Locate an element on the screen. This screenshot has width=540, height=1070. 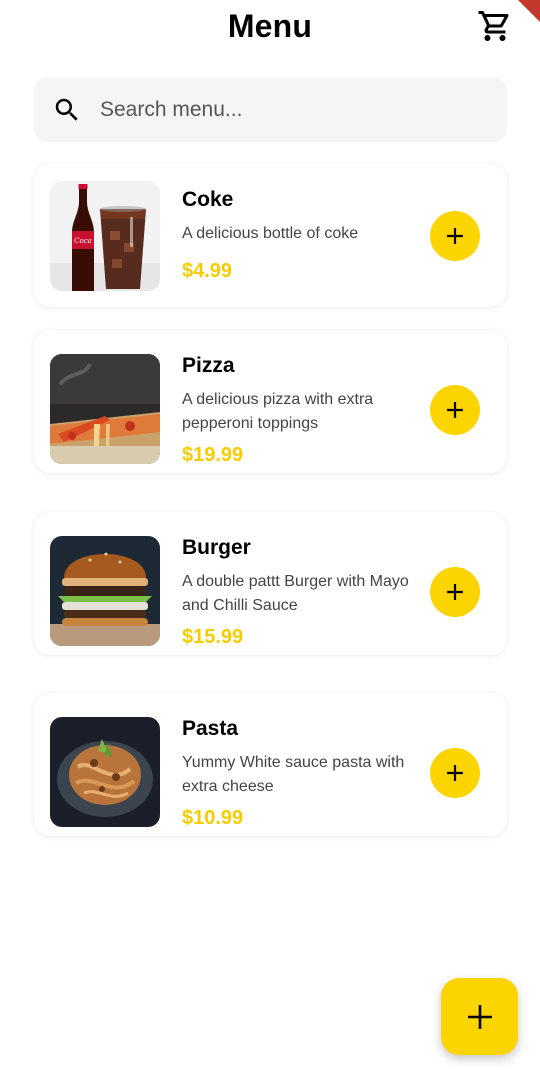
cart-button is located at coordinates (495, 26).